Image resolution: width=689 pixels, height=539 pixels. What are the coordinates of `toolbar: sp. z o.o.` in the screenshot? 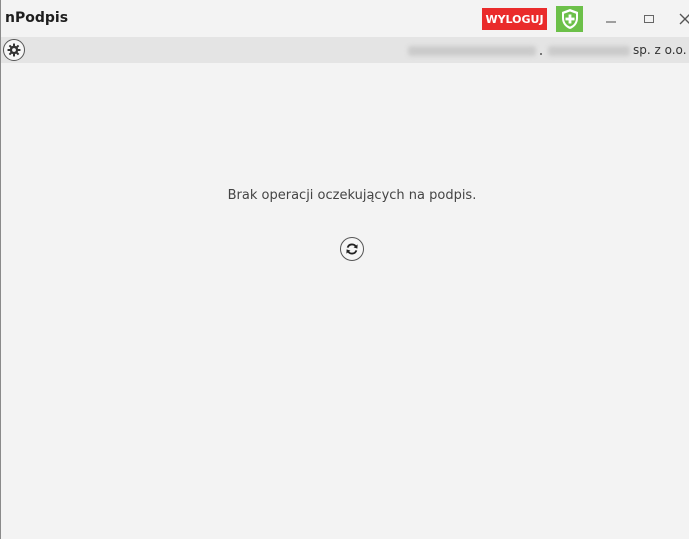 It's located at (345, 50).